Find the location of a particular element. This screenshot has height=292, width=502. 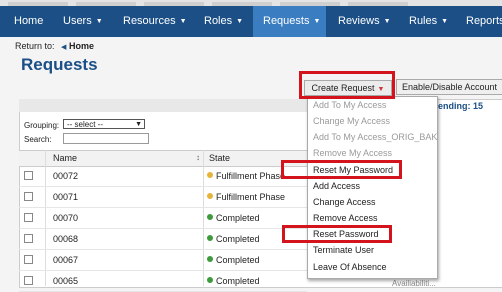

request-id: 00065 is located at coordinates (65, 281).